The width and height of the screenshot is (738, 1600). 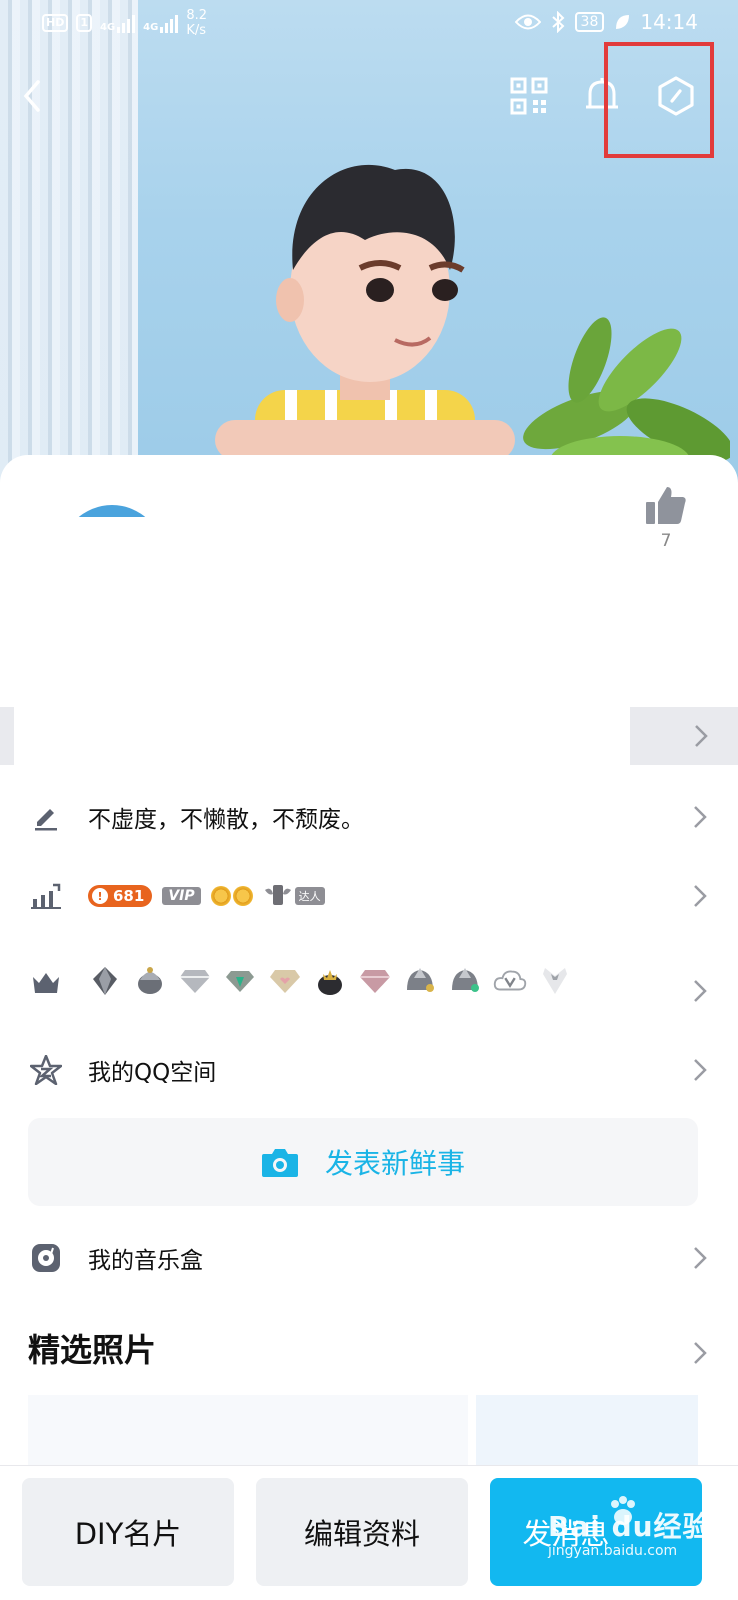 I want to click on daren-label: 达人, so click(x=309, y=896).